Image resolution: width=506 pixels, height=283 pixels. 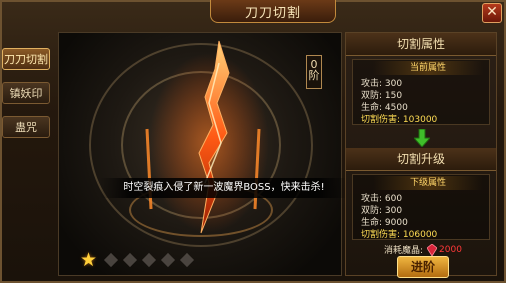 What do you see at coordinates (273, 11) in the screenshot?
I see `window-title: 刀刀切割` at bounding box center [273, 11].